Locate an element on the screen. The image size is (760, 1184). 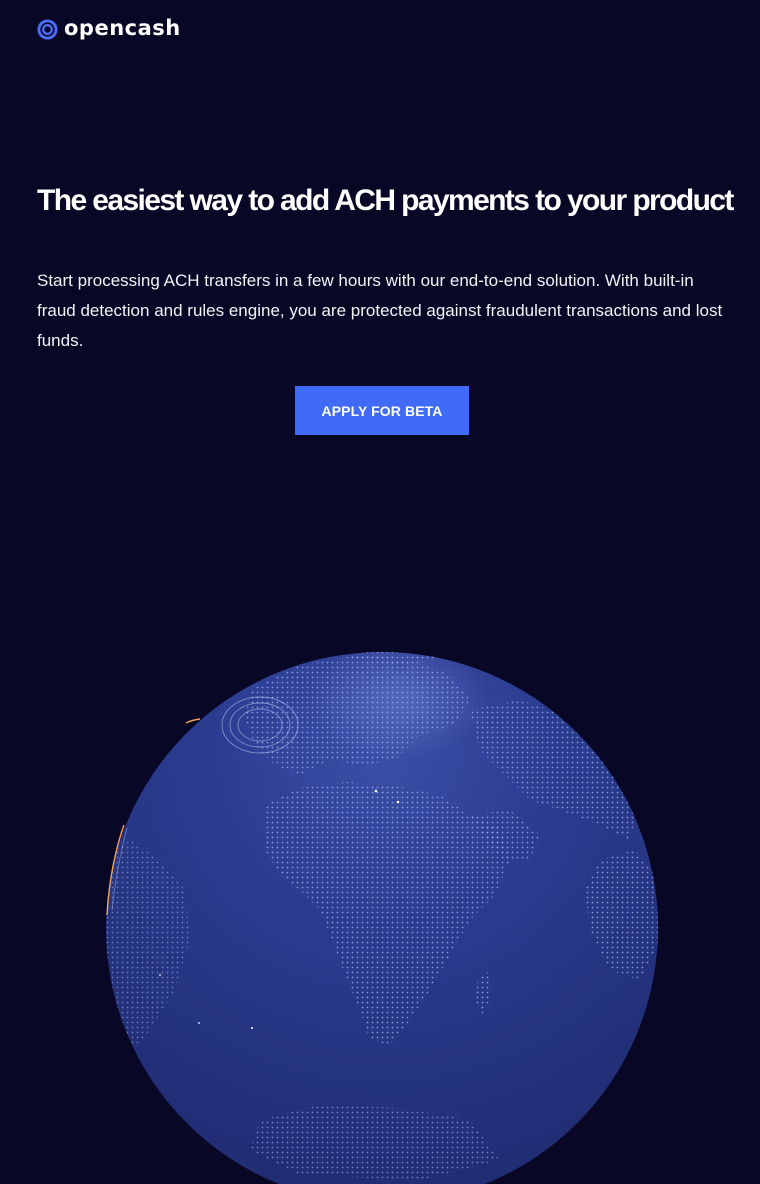
brand-name: opencash is located at coordinates (122, 28).